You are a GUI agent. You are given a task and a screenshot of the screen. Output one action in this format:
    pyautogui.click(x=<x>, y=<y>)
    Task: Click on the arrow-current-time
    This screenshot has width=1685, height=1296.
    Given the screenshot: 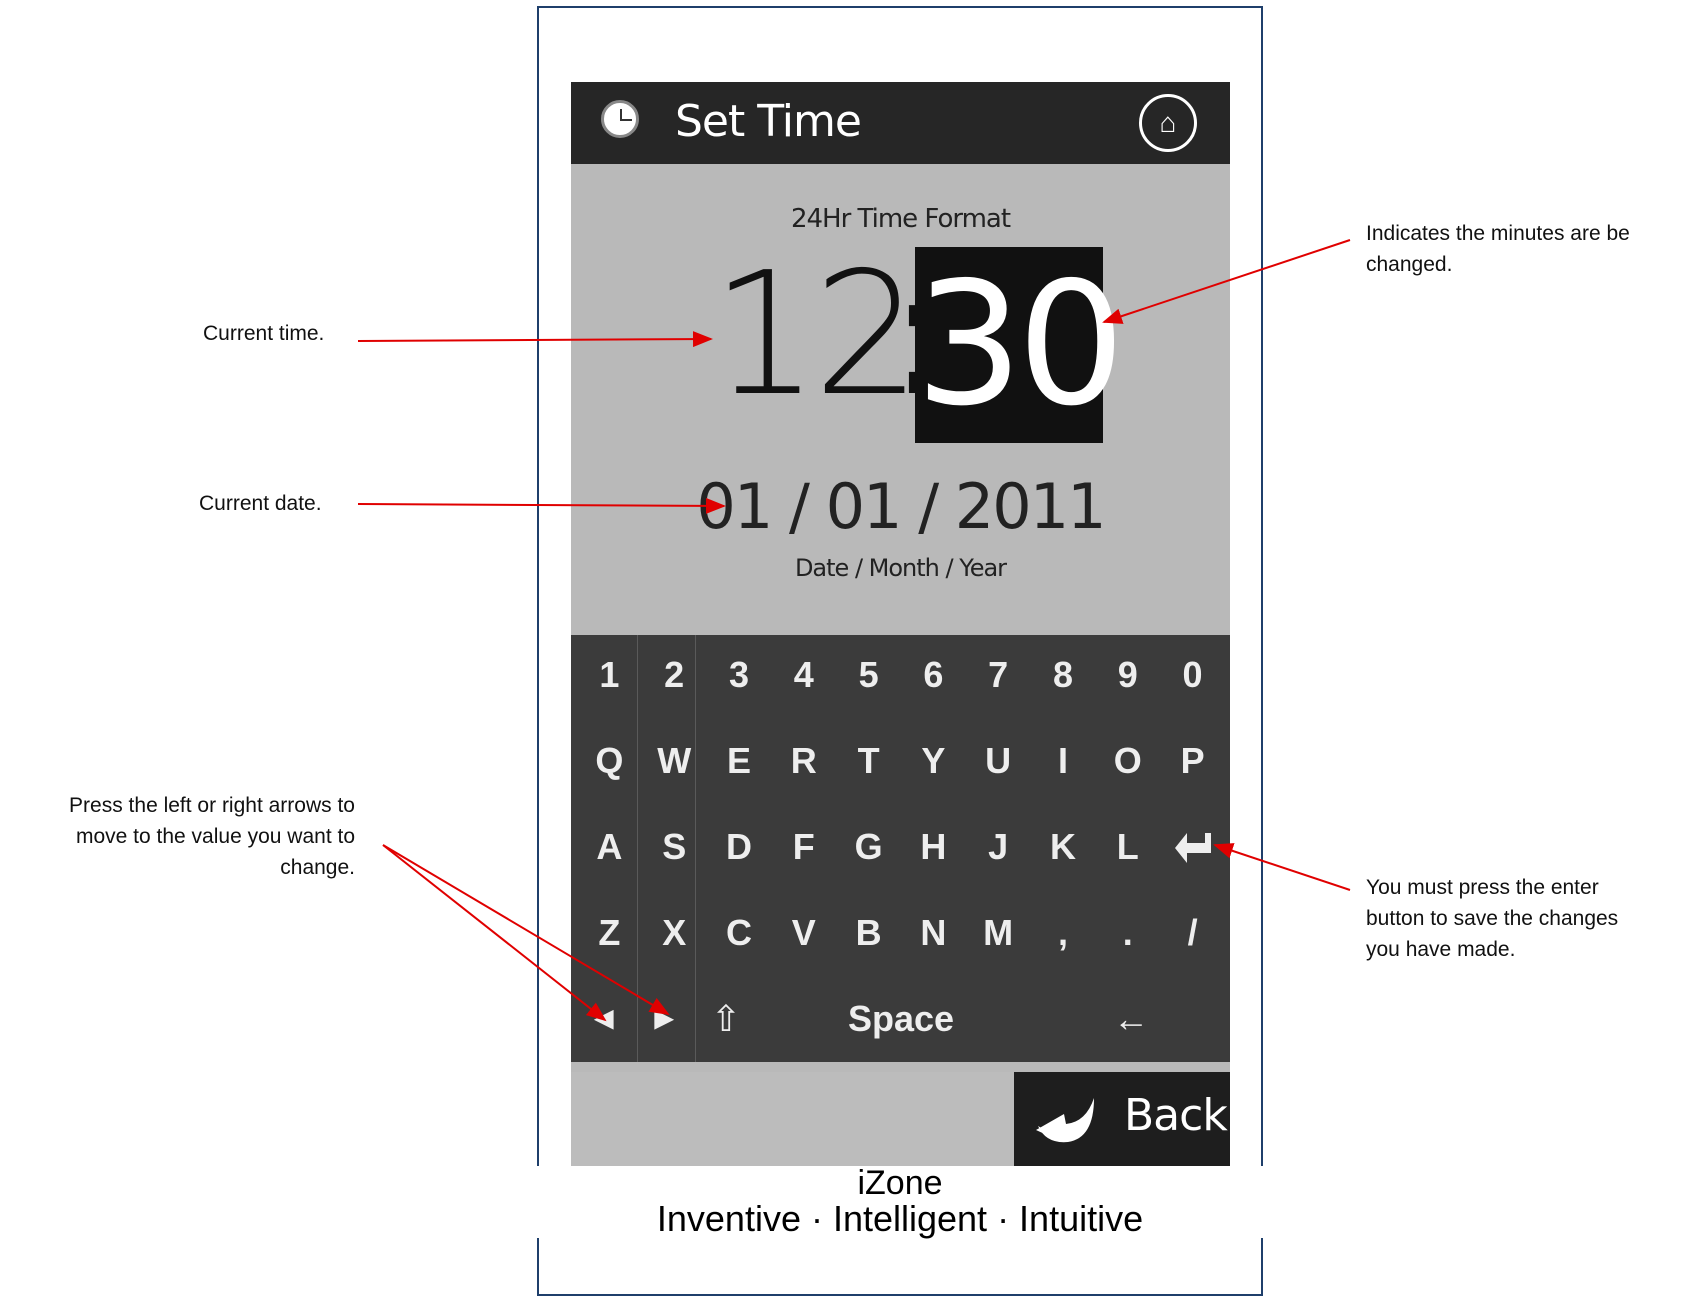 What is the action you would take?
    pyautogui.click(x=535, y=339)
    